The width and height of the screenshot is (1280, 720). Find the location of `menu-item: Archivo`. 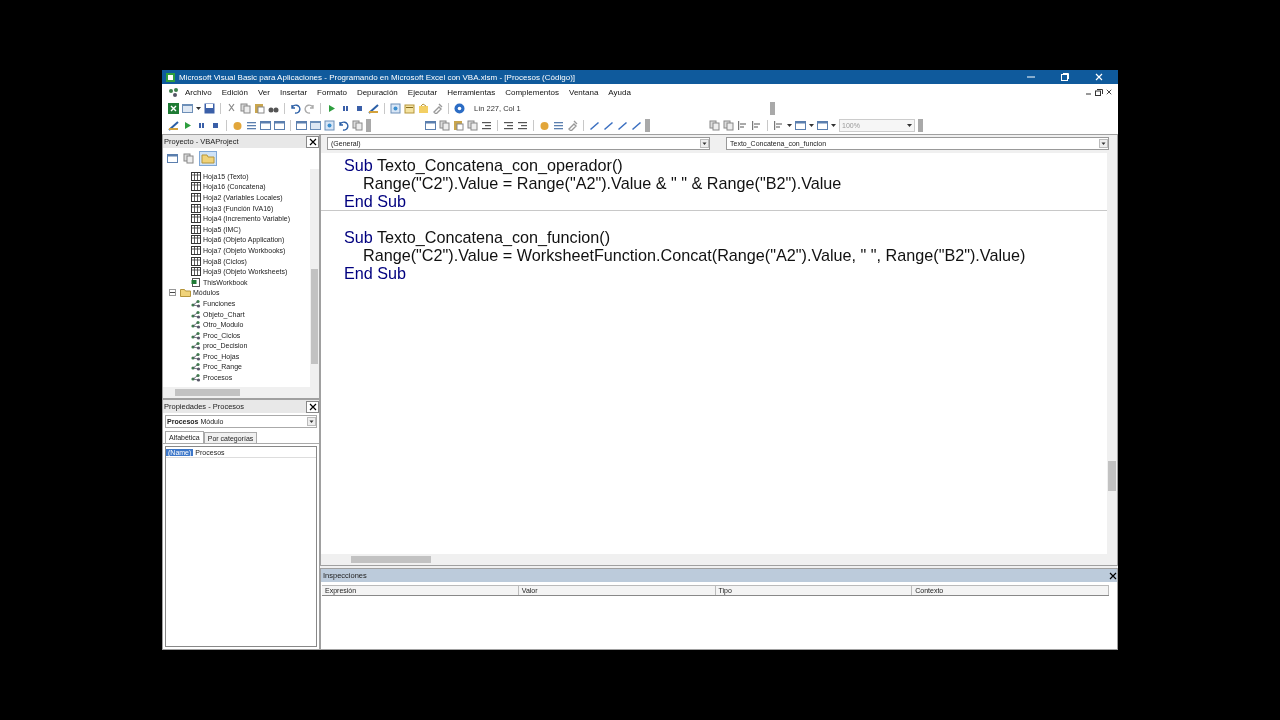

menu-item: Archivo is located at coordinates (198, 92).